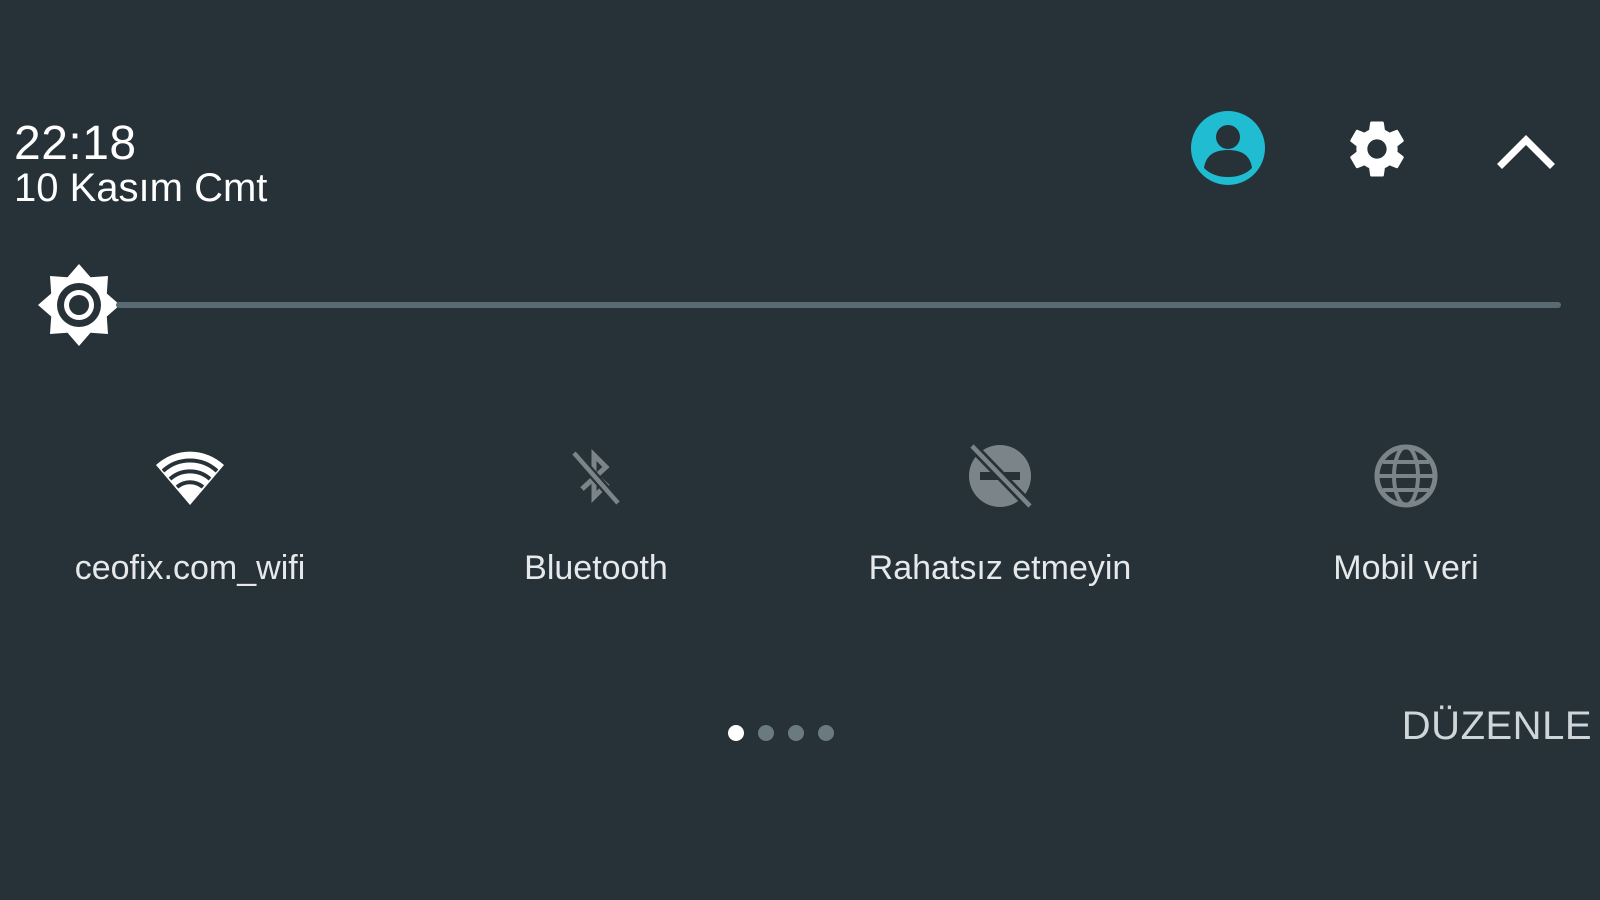 This screenshot has height=900, width=1600. Describe the element at coordinates (1406, 568) in the screenshot. I see `tile-label: Mobil veri` at that location.